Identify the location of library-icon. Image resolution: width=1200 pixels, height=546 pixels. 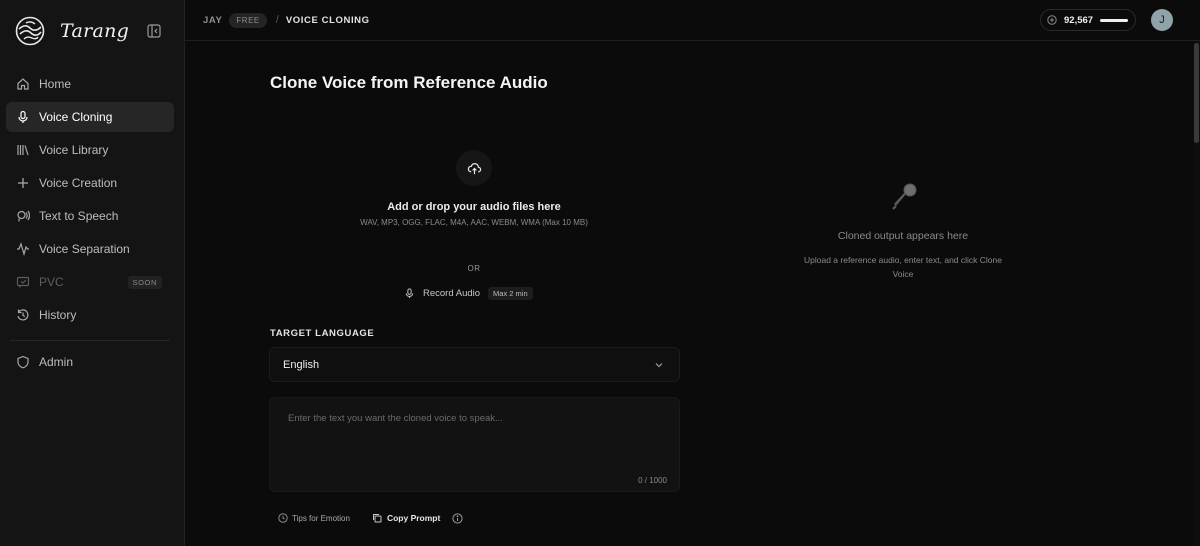
(23, 150).